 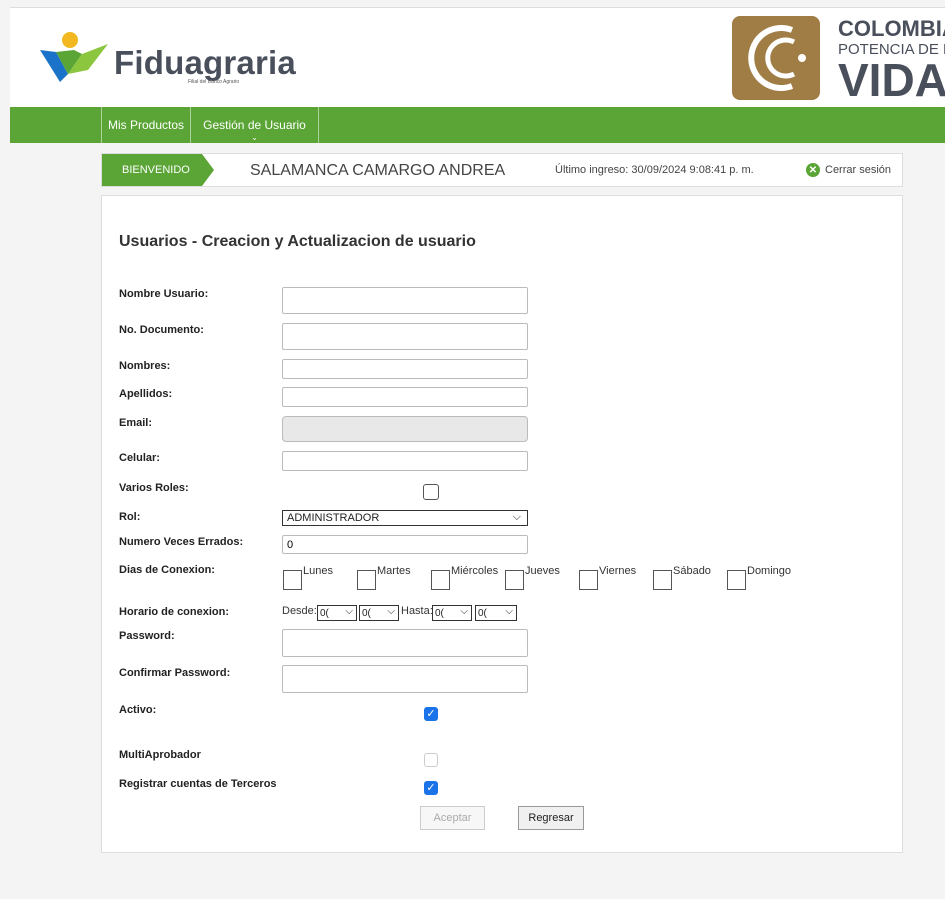 What do you see at coordinates (378, 170) in the screenshot?
I see `user-name: SALAMANCA CAMARGO ANDREA` at bounding box center [378, 170].